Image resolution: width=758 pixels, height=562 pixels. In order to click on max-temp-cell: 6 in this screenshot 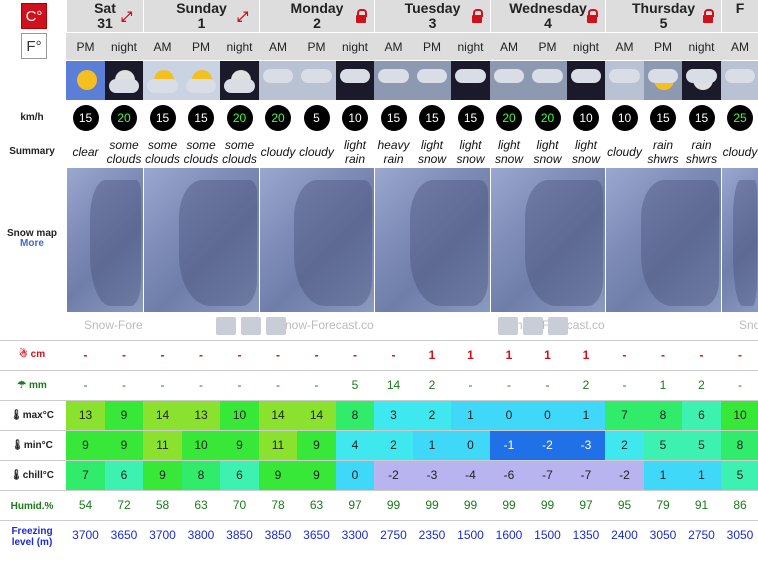, I will do `click(701, 415)`.